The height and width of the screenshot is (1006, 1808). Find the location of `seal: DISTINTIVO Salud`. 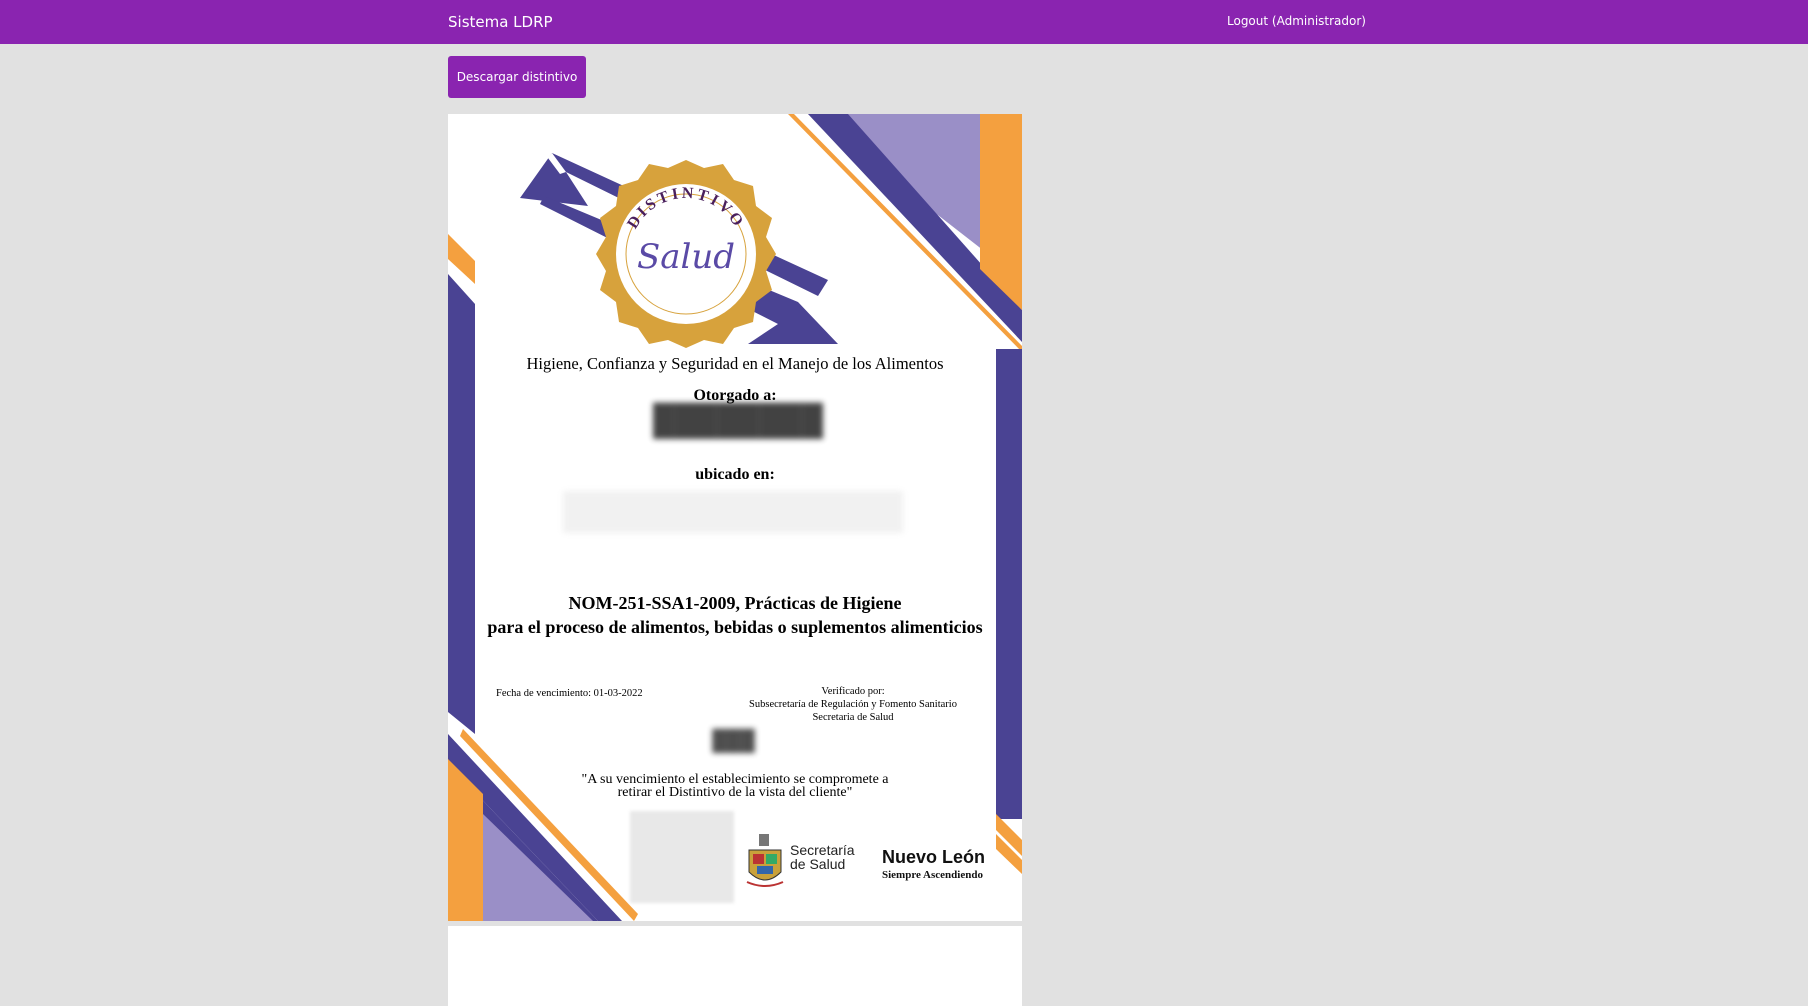

seal: DISTINTIVO Salud is located at coordinates (686, 254).